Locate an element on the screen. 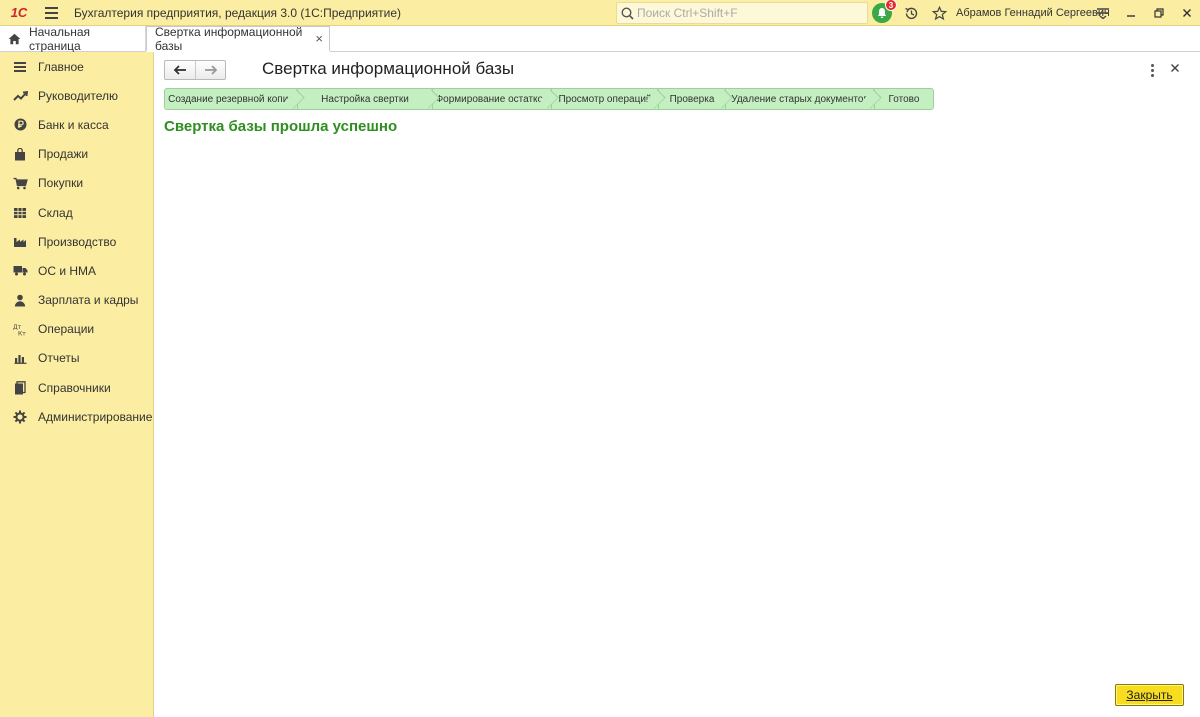  arrow-left-icon is located at coordinates (179, 70).